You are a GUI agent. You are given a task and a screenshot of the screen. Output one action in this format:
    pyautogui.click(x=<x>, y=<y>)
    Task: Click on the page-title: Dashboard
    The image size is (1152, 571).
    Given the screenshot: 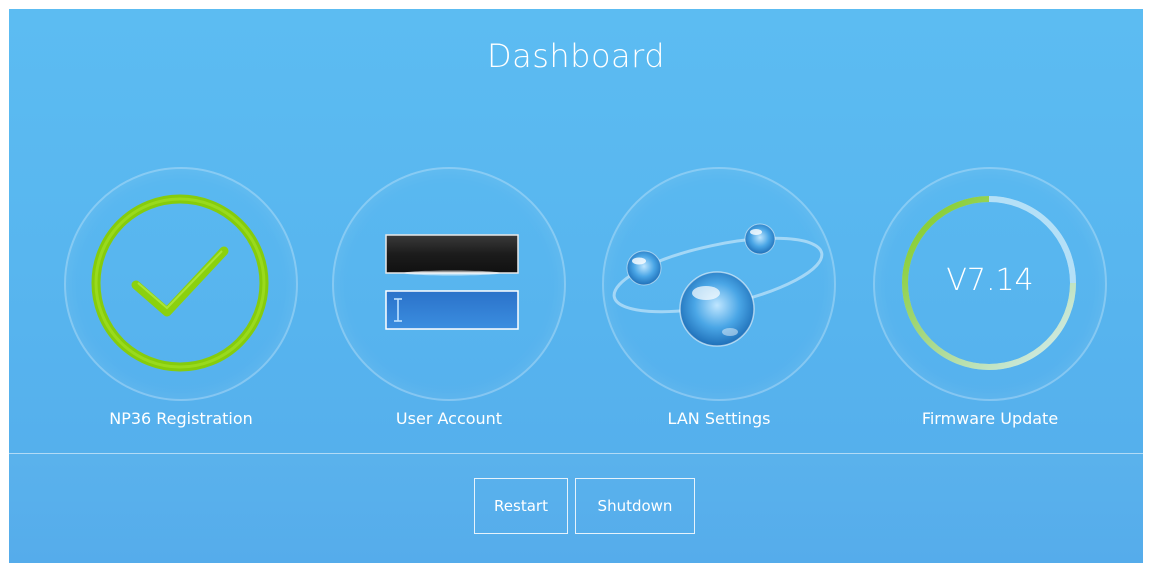 What is the action you would take?
    pyautogui.click(x=576, y=56)
    